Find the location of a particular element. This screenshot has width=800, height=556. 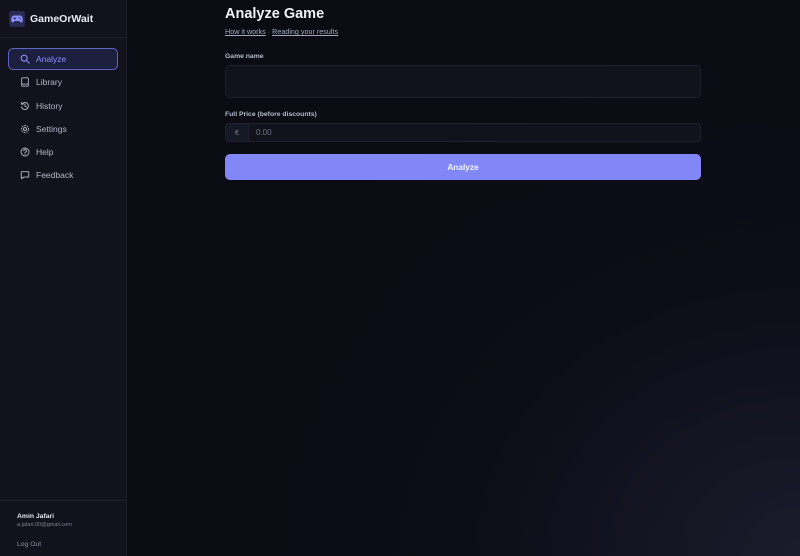

analyze-button: Analyze is located at coordinates (463, 167).